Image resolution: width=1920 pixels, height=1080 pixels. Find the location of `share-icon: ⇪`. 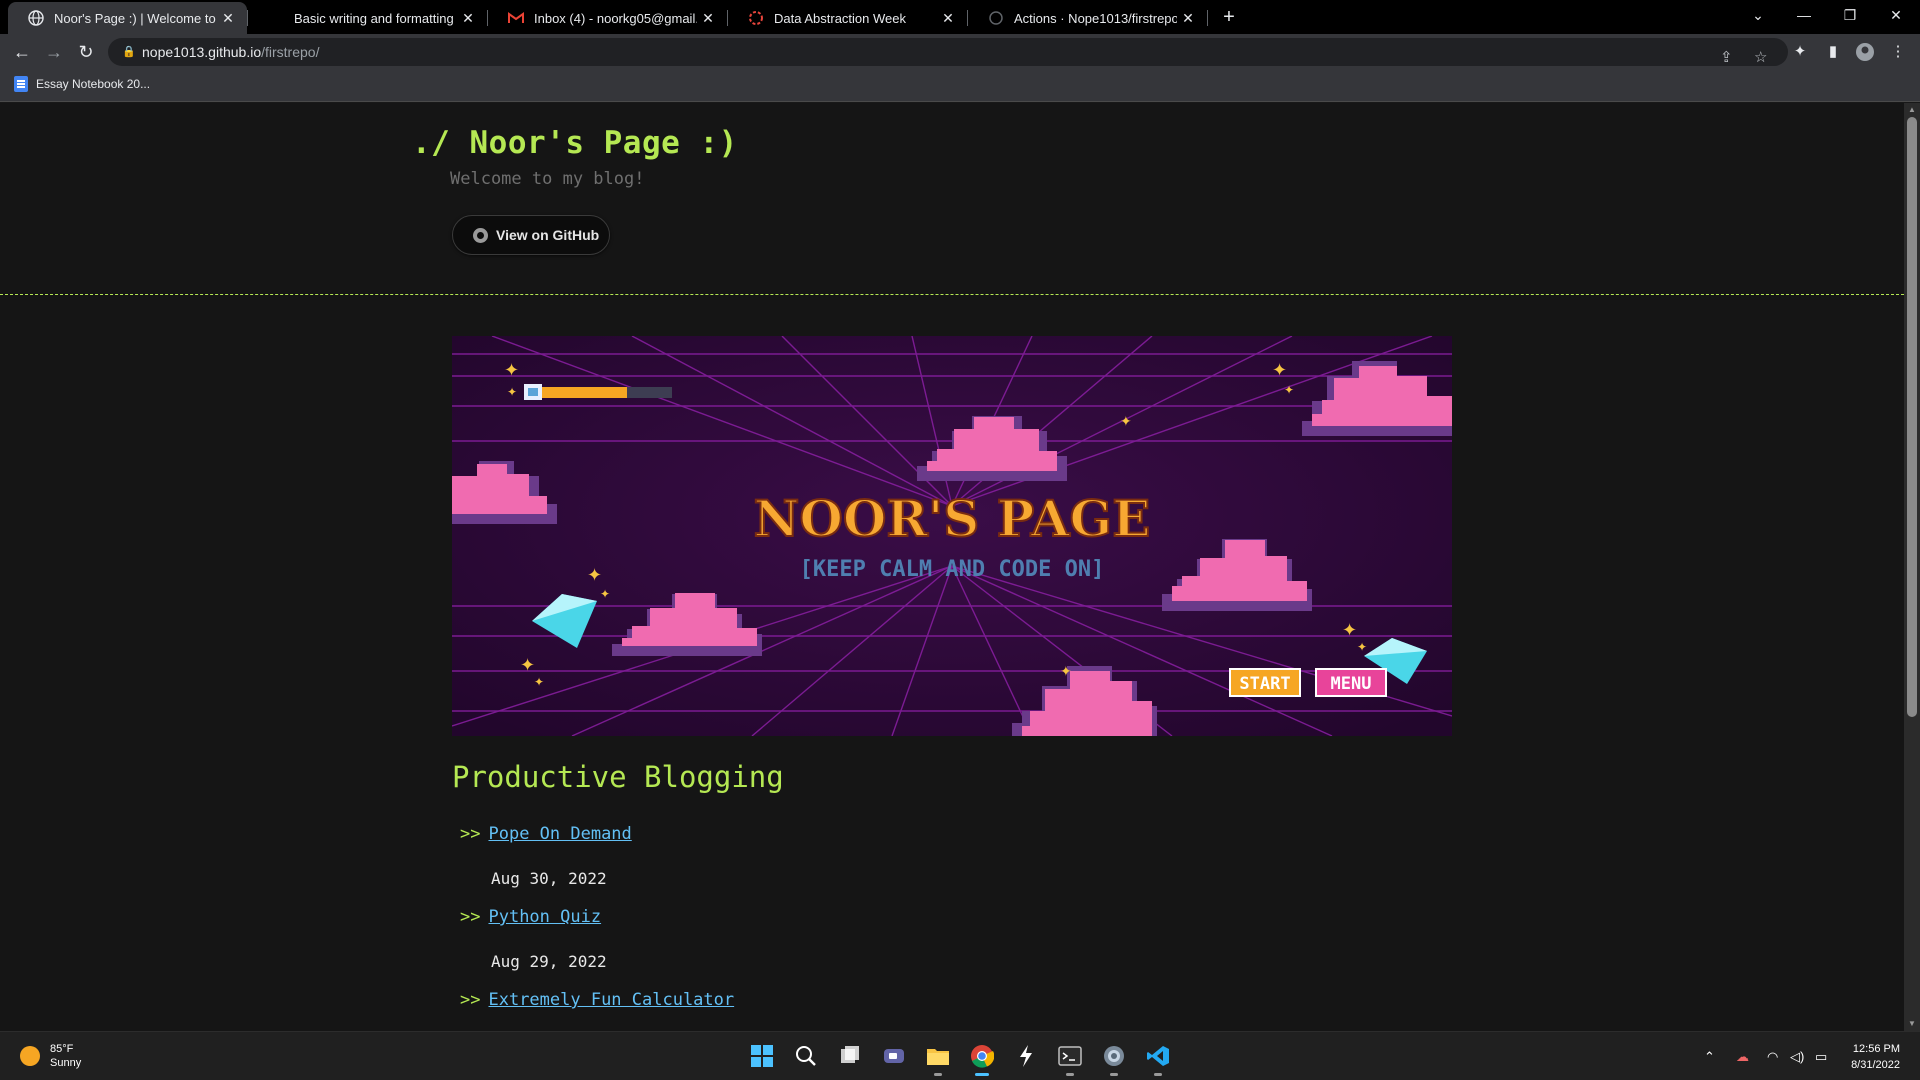

share-icon: ⇪ is located at coordinates (1726, 58).